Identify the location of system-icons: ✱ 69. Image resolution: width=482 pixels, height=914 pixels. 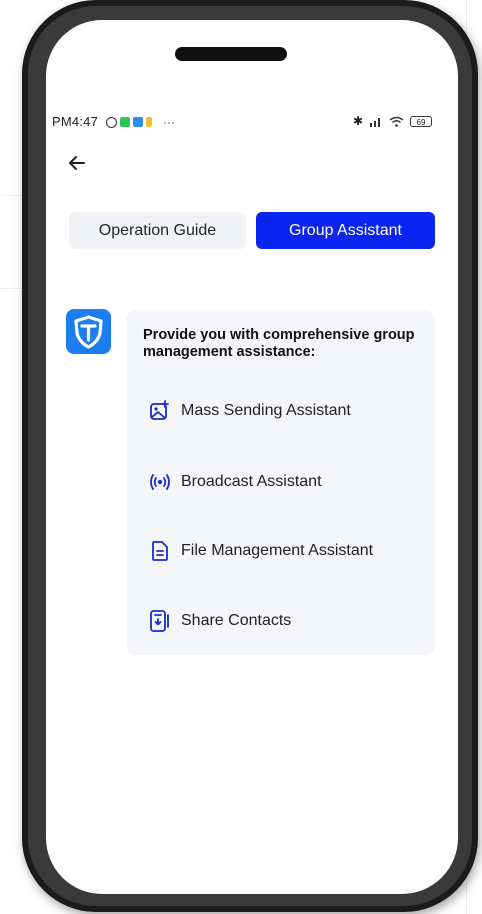
(392, 121).